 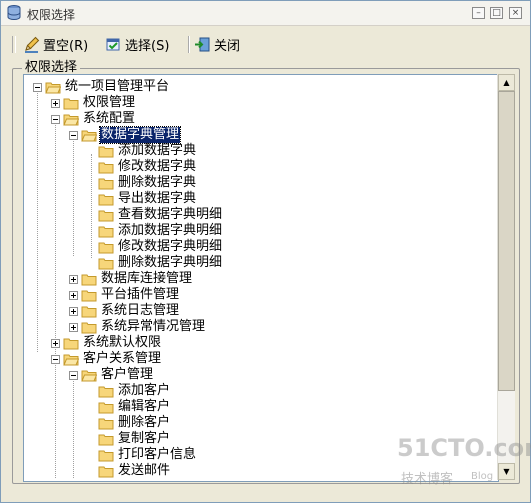 I want to click on tree-leaf: 添加客户, so click(x=134, y=391).